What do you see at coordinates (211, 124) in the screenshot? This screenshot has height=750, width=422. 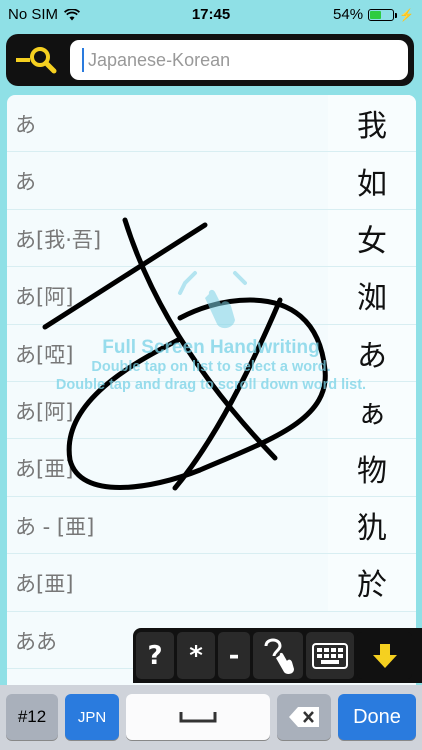 I see `list-item: あ我` at bounding box center [211, 124].